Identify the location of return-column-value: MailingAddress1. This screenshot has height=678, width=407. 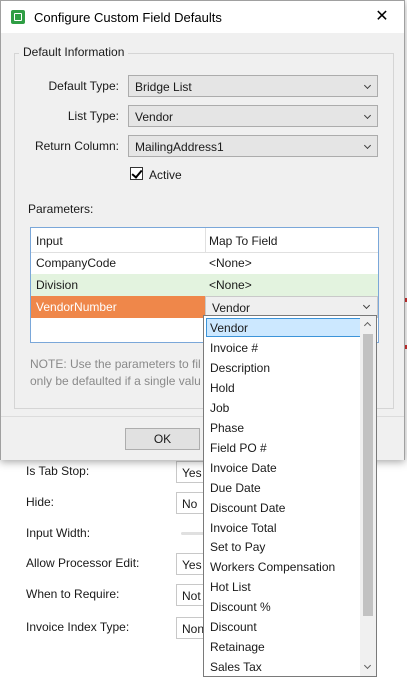
(179, 147).